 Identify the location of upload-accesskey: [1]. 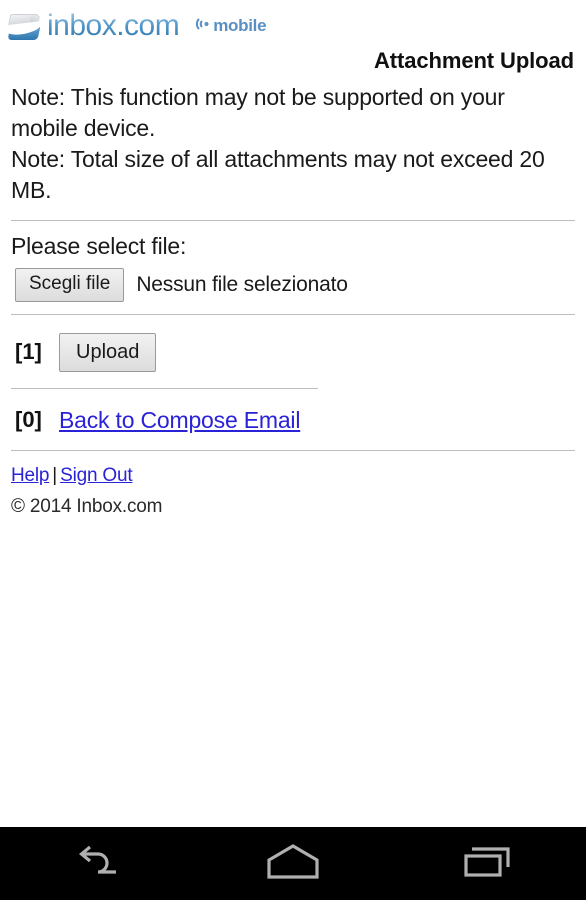
(28, 352).